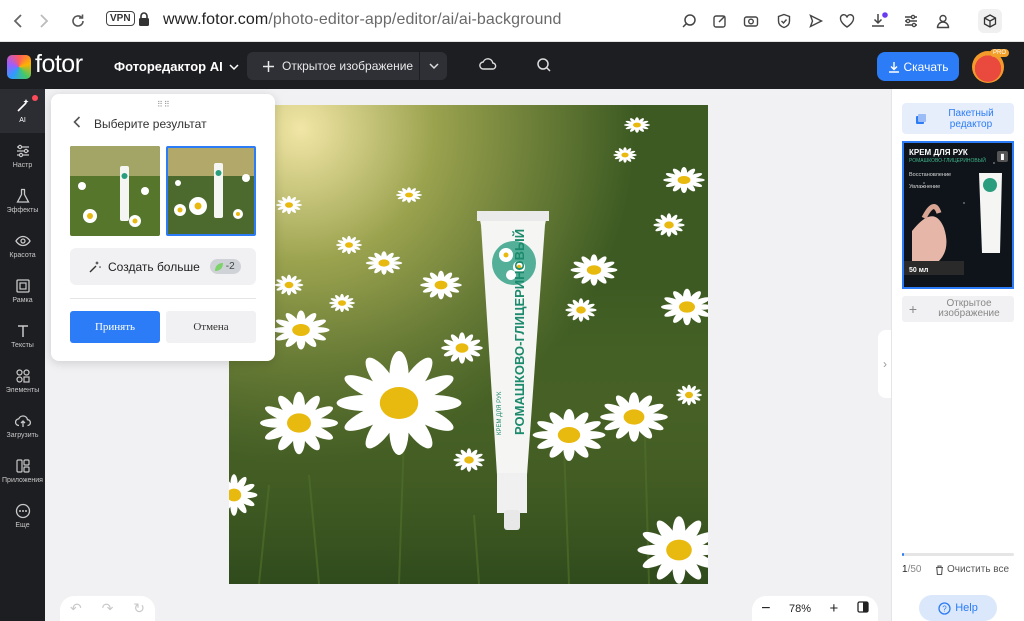  Describe the element at coordinates (784, 21) in the screenshot. I see `shield-icon` at that location.